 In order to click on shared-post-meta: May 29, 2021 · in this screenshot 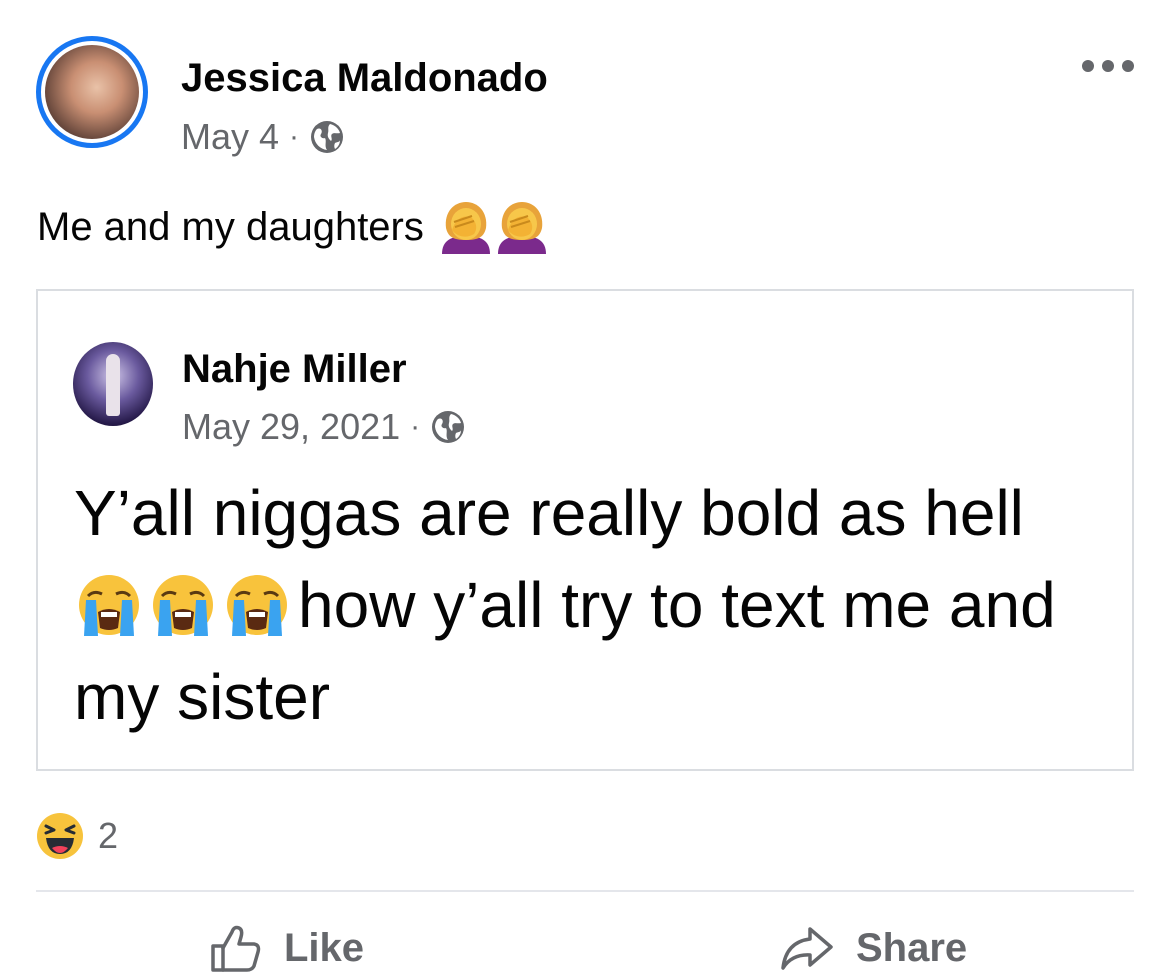, I will do `click(324, 427)`.